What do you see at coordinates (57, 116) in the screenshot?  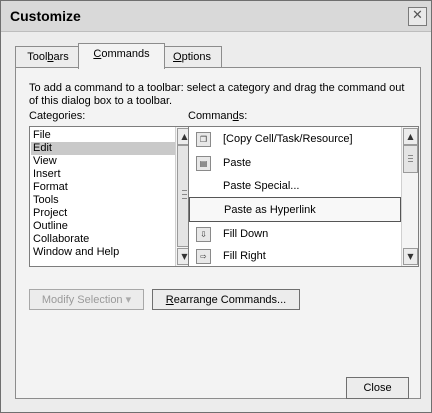 I see `categories-label: Categories:` at bounding box center [57, 116].